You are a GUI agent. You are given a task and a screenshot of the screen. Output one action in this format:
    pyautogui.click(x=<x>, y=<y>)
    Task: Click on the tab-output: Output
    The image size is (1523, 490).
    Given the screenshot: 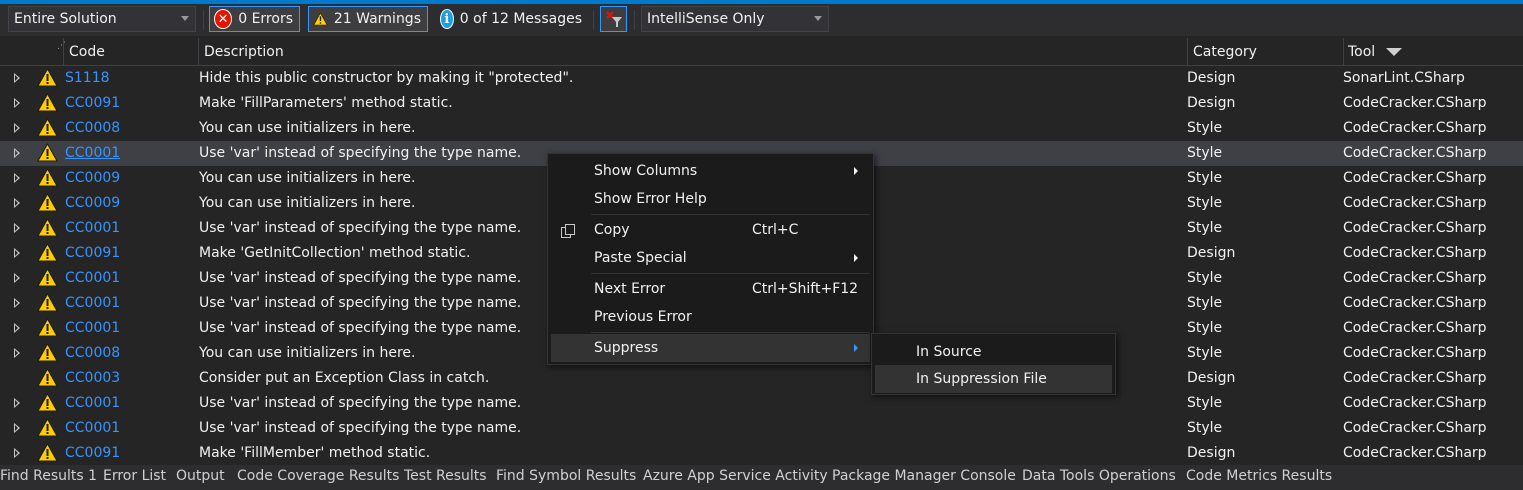 What is the action you would take?
    pyautogui.click(x=200, y=477)
    